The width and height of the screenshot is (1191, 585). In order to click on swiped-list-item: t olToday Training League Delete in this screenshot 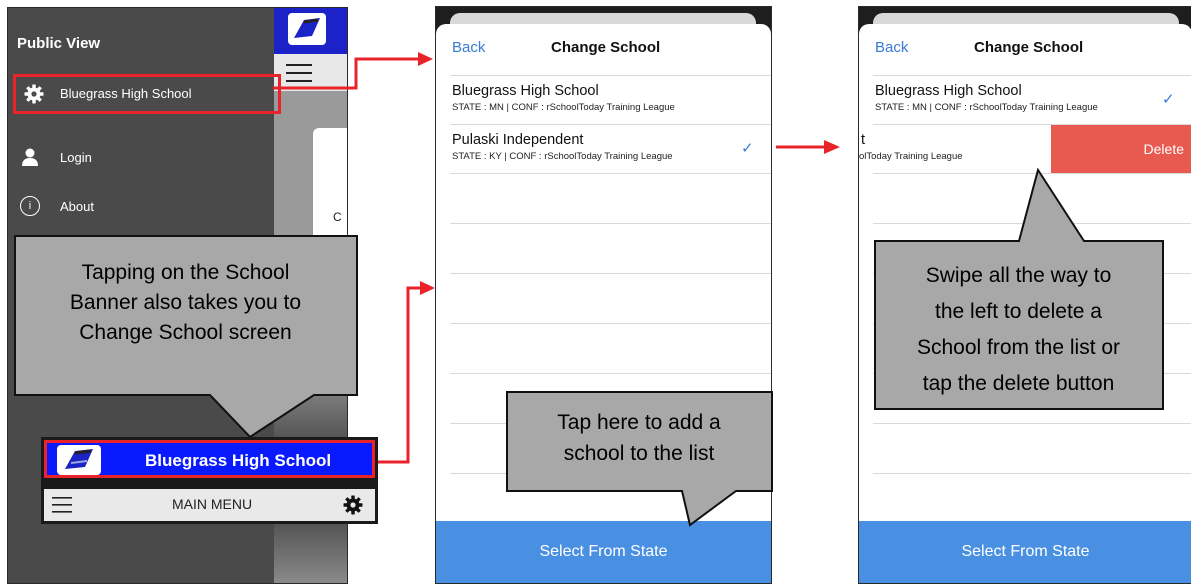, I will do `click(1025, 149)`.